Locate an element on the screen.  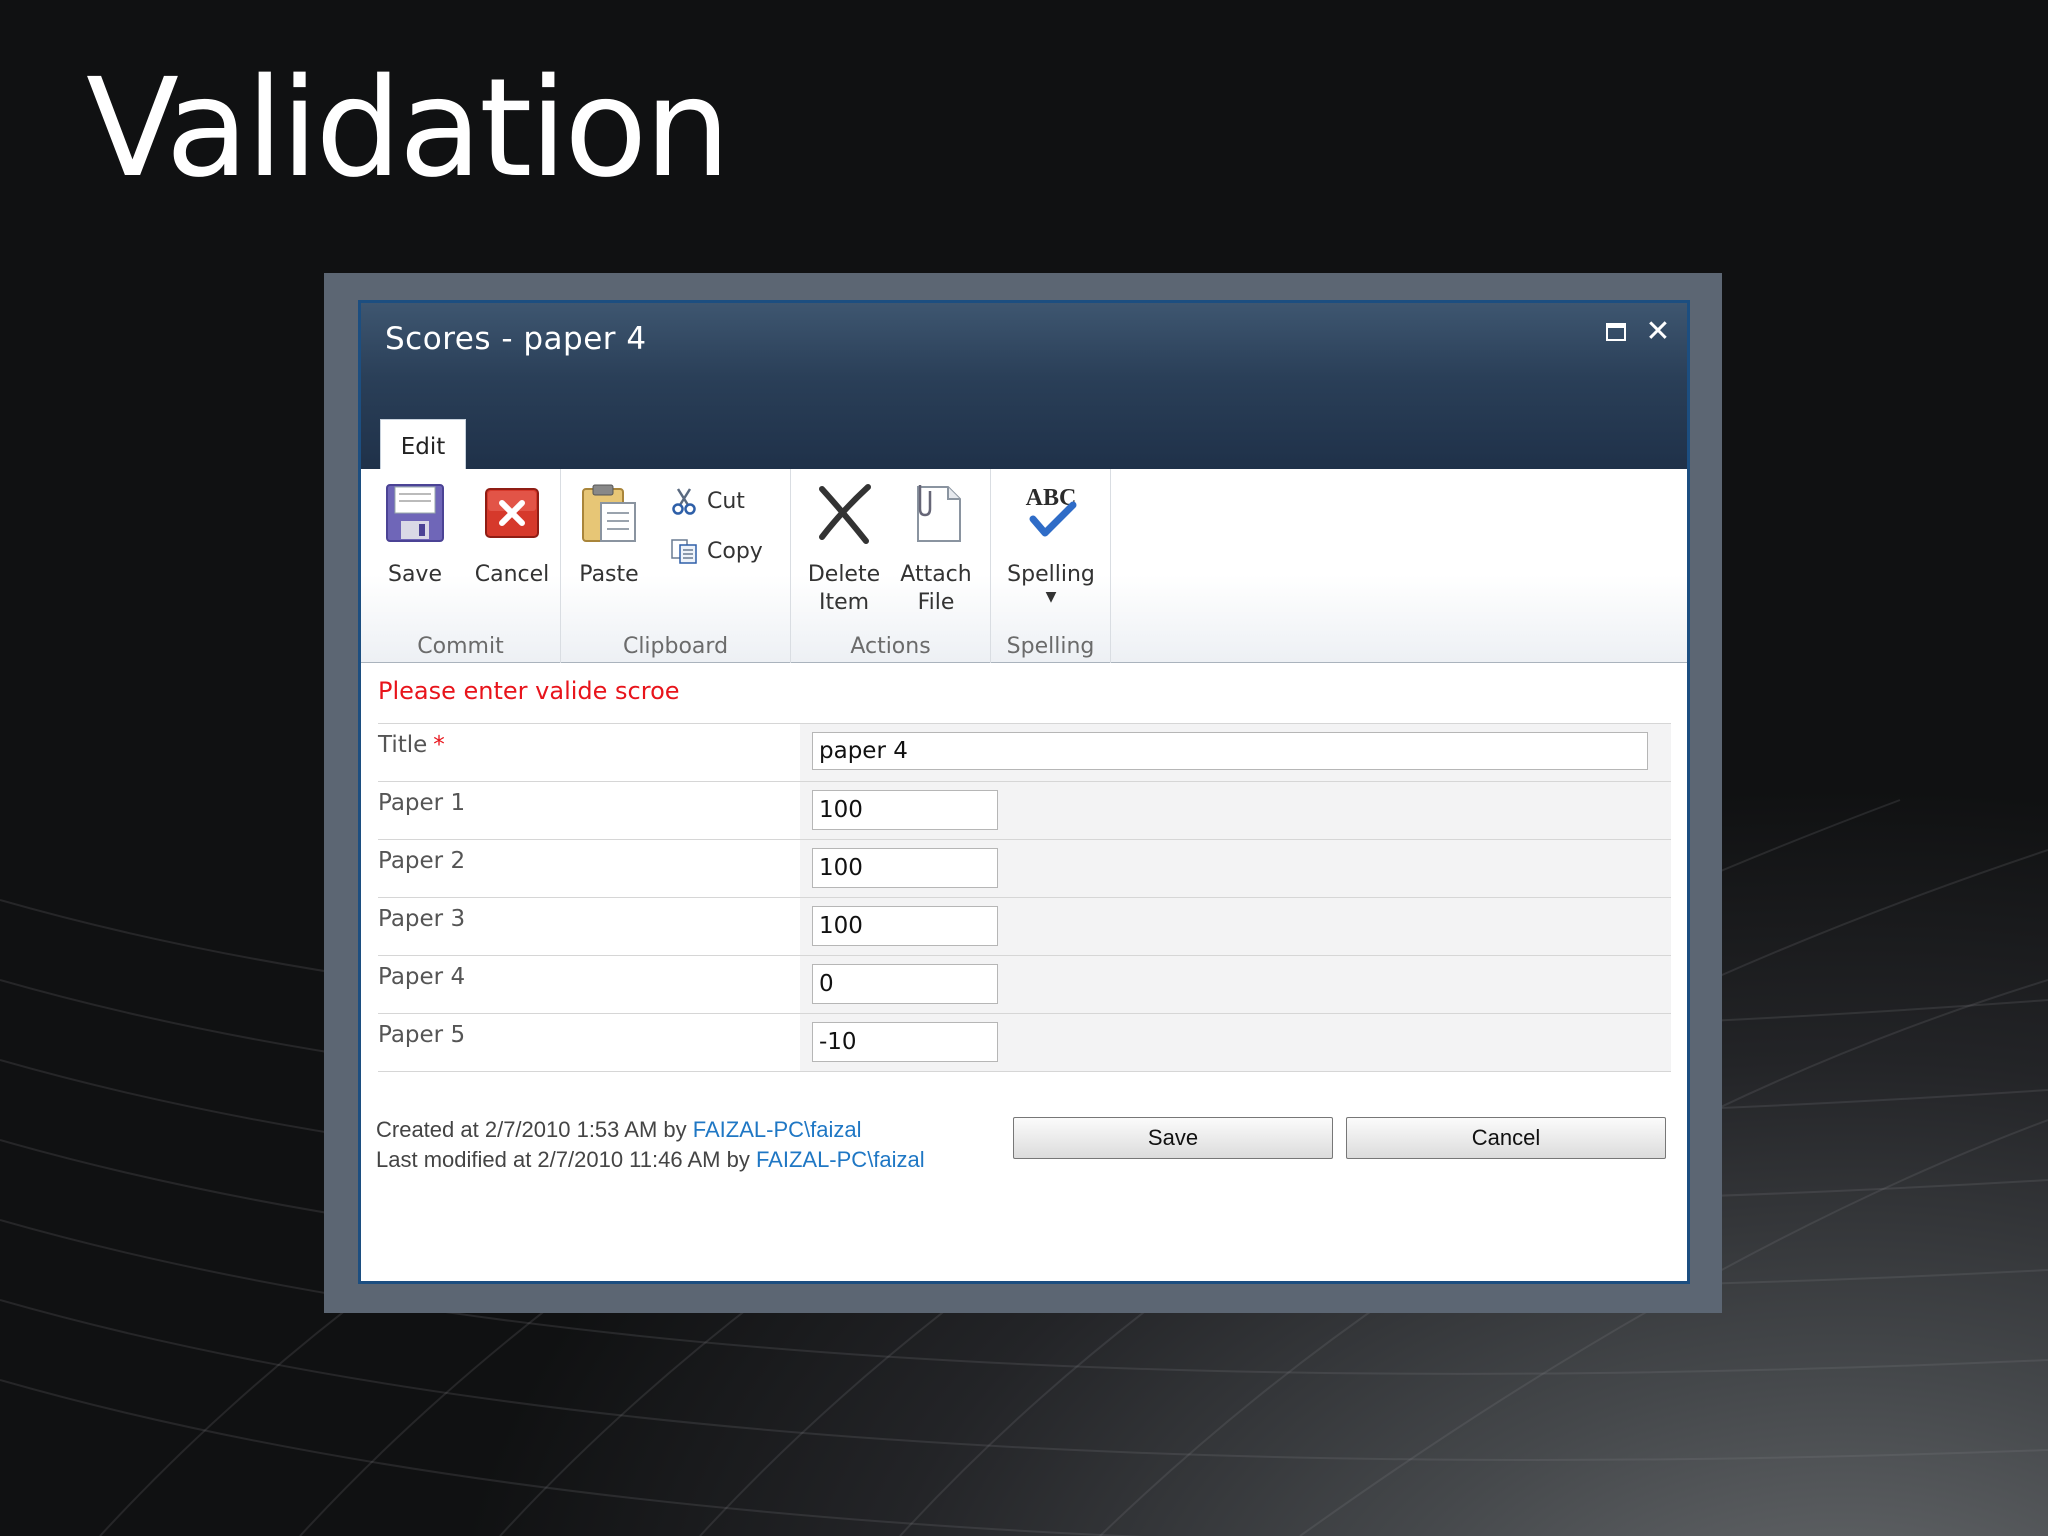
copy-icon is located at coordinates (684, 551).